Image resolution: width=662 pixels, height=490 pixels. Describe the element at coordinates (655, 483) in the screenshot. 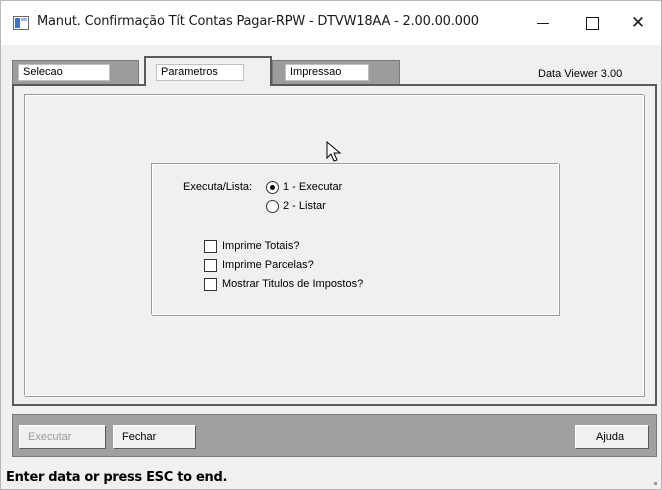

I see `resize-grip` at that location.